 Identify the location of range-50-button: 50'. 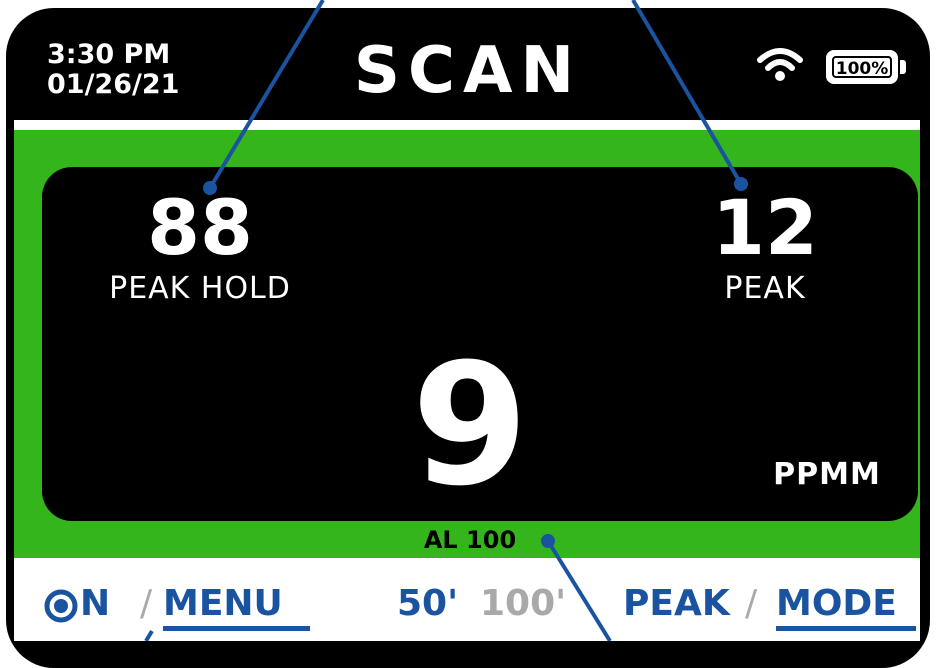
(427, 604).